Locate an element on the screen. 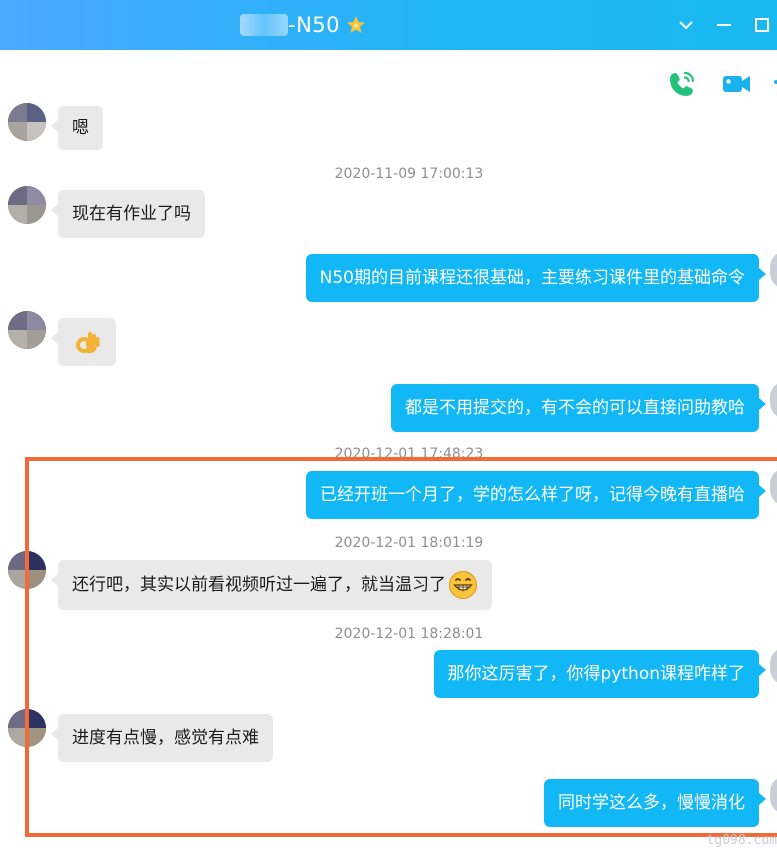  message-text: 现在有作业了吗 is located at coordinates (131, 214).